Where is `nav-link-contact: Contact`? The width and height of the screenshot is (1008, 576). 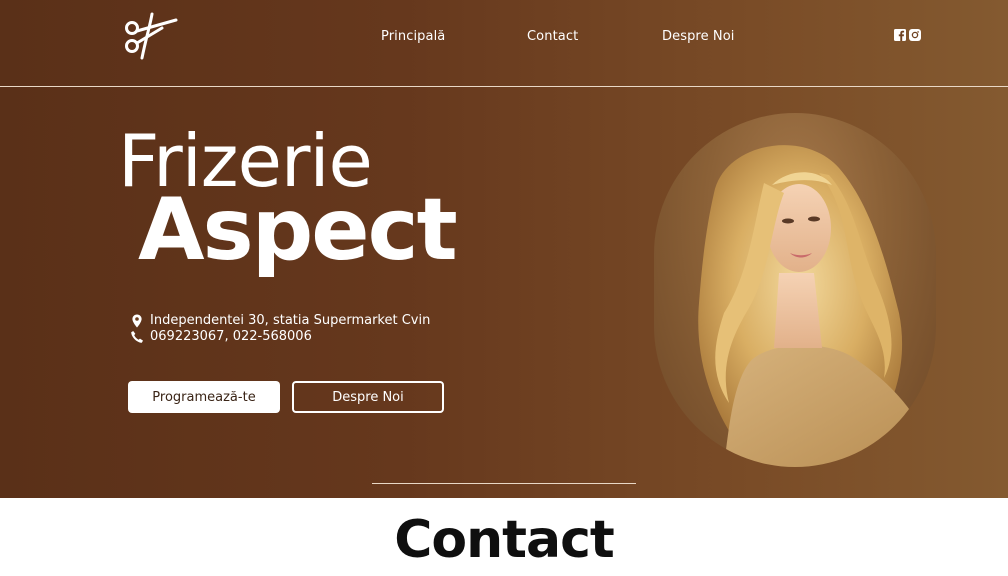 nav-link-contact: Contact is located at coordinates (552, 36).